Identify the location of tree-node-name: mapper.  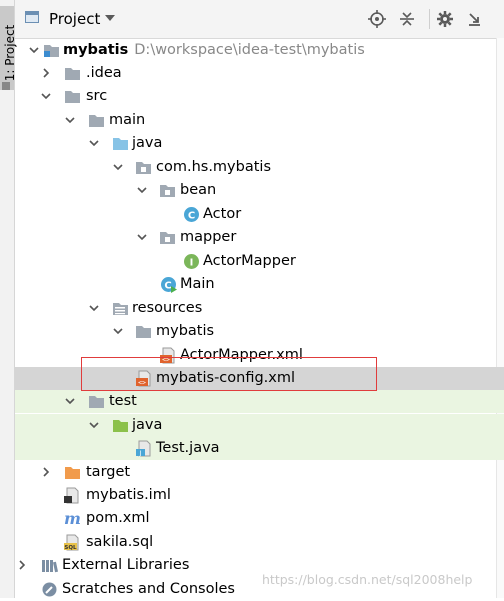
(208, 237).